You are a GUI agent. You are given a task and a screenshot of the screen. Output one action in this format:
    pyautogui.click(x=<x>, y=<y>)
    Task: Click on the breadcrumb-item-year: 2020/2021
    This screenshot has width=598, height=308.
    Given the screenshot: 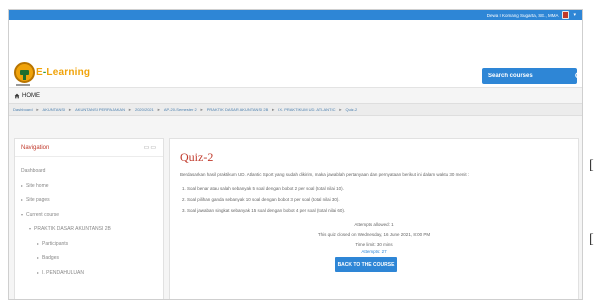 What is the action you would take?
    pyautogui.click(x=144, y=109)
    